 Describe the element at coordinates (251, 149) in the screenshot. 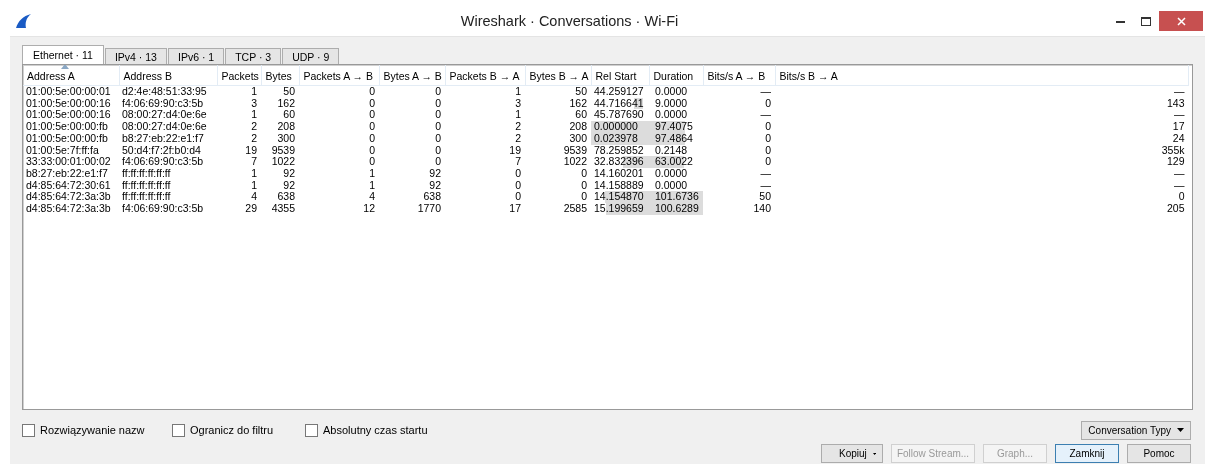

I see `table-cell: 19` at that location.